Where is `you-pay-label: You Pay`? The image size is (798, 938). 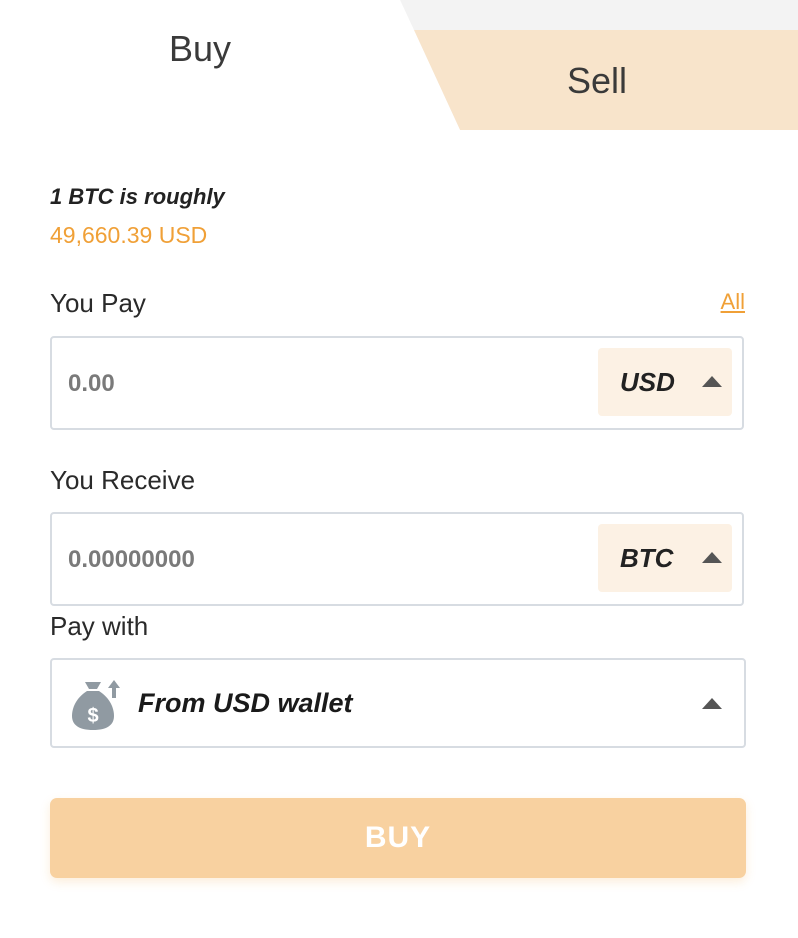 you-pay-label: You Pay is located at coordinates (98, 303).